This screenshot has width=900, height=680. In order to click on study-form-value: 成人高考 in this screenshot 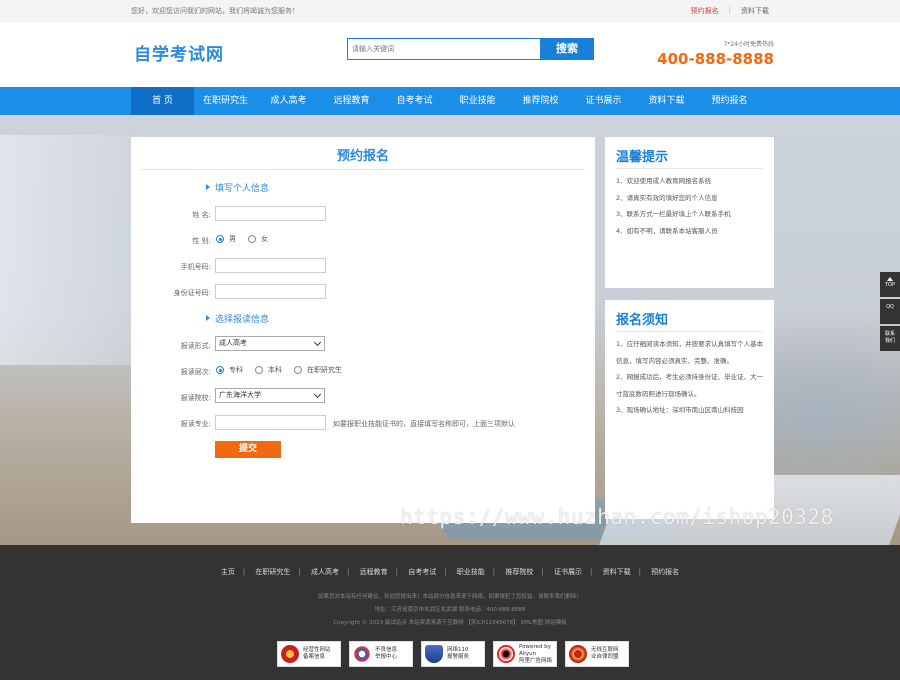, I will do `click(233, 343)`.